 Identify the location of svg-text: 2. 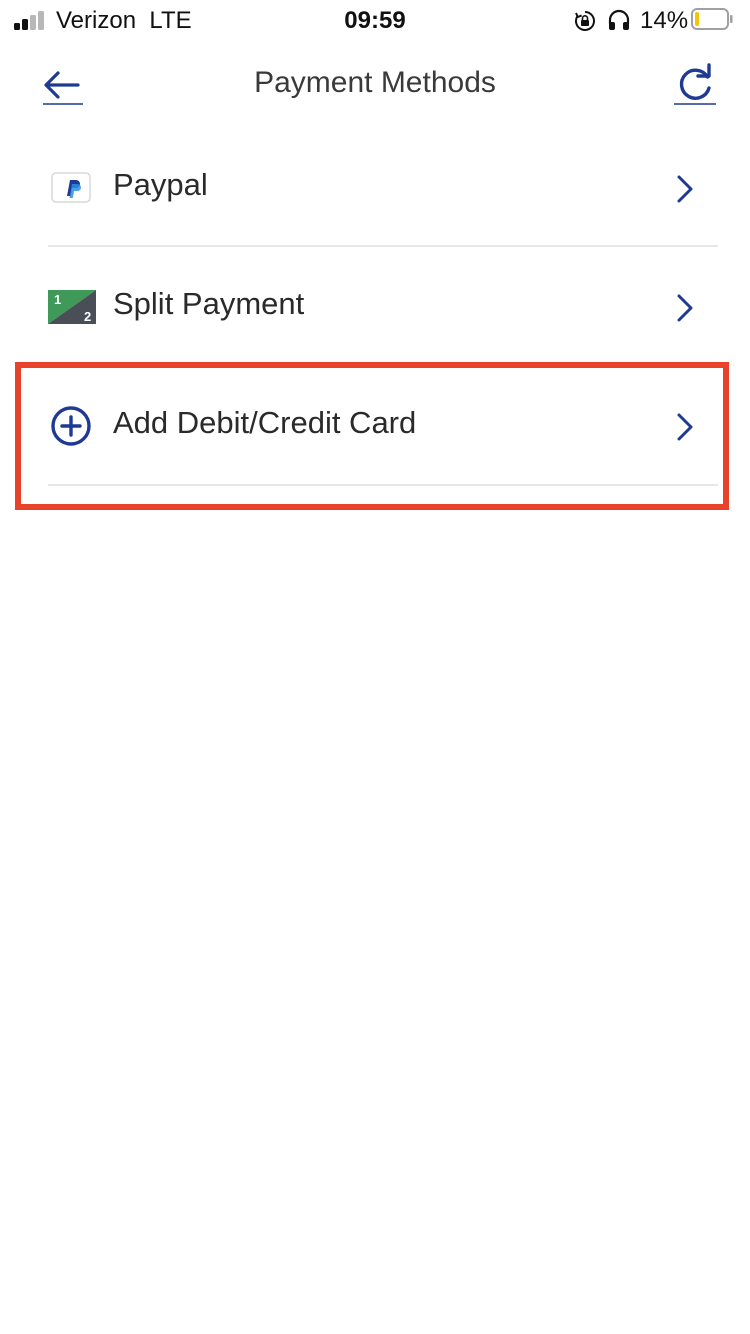
(87, 316).